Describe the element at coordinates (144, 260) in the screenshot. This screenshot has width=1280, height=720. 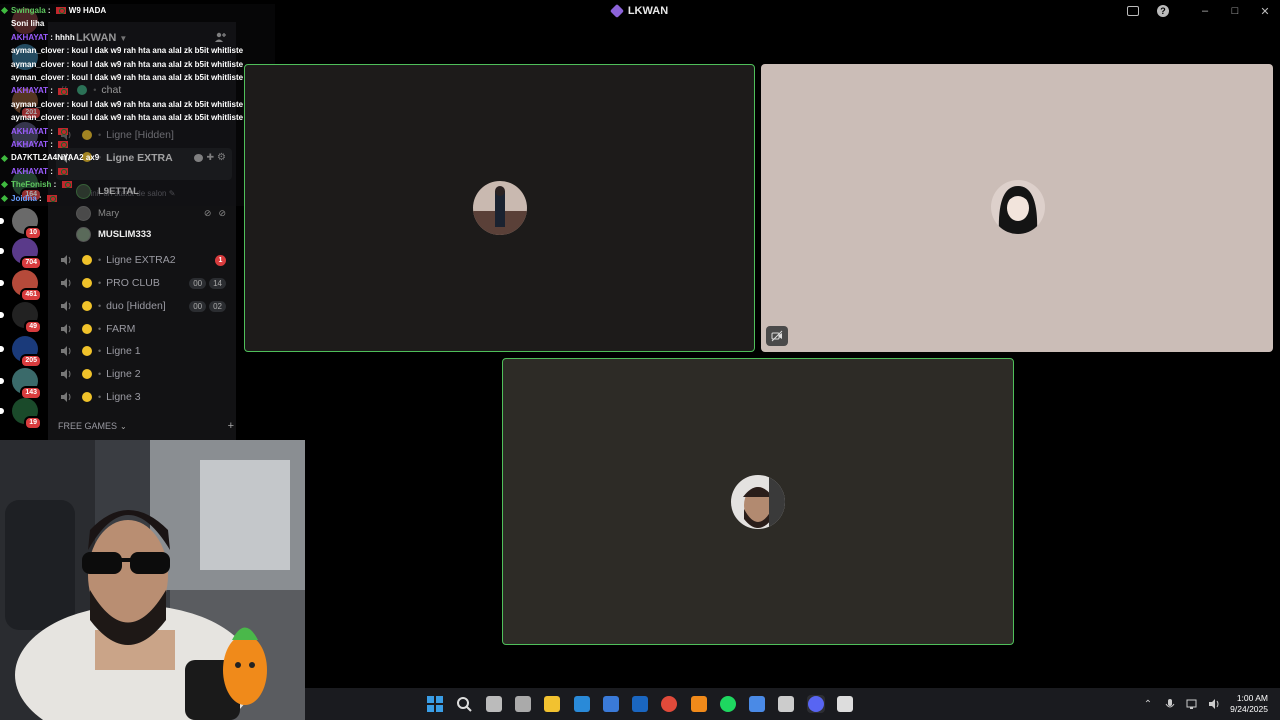
I see `voice-channel: • Ligne EXTRA2 1` at that location.